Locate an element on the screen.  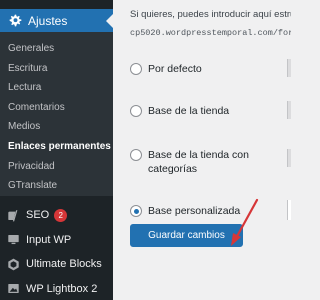
menu-item-seo: SEO 2 is located at coordinates (56, 215).